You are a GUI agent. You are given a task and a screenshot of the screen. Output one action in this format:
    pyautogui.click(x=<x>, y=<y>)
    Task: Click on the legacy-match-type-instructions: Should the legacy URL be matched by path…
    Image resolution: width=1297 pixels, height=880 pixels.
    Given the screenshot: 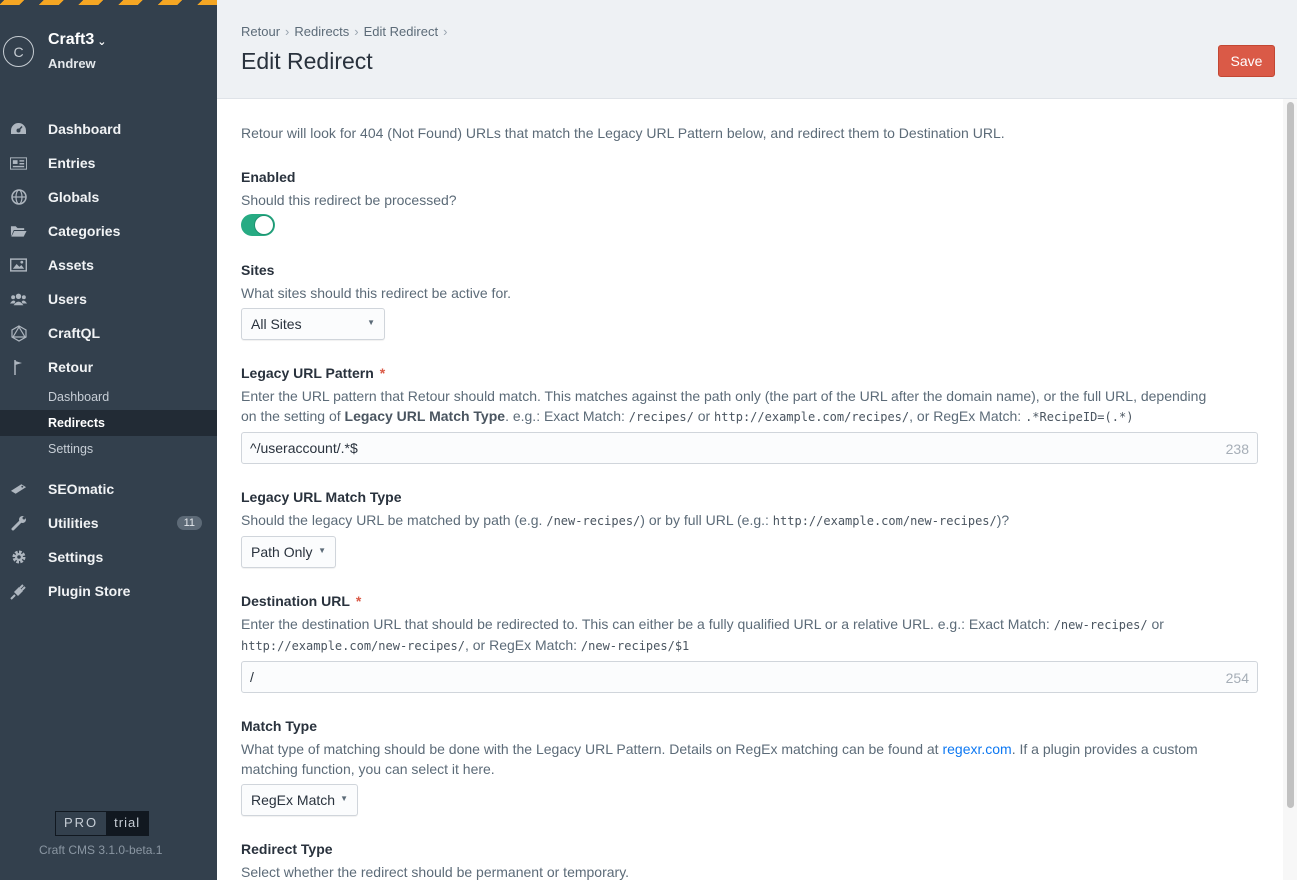 What is the action you would take?
    pyautogui.click(x=746, y=520)
    